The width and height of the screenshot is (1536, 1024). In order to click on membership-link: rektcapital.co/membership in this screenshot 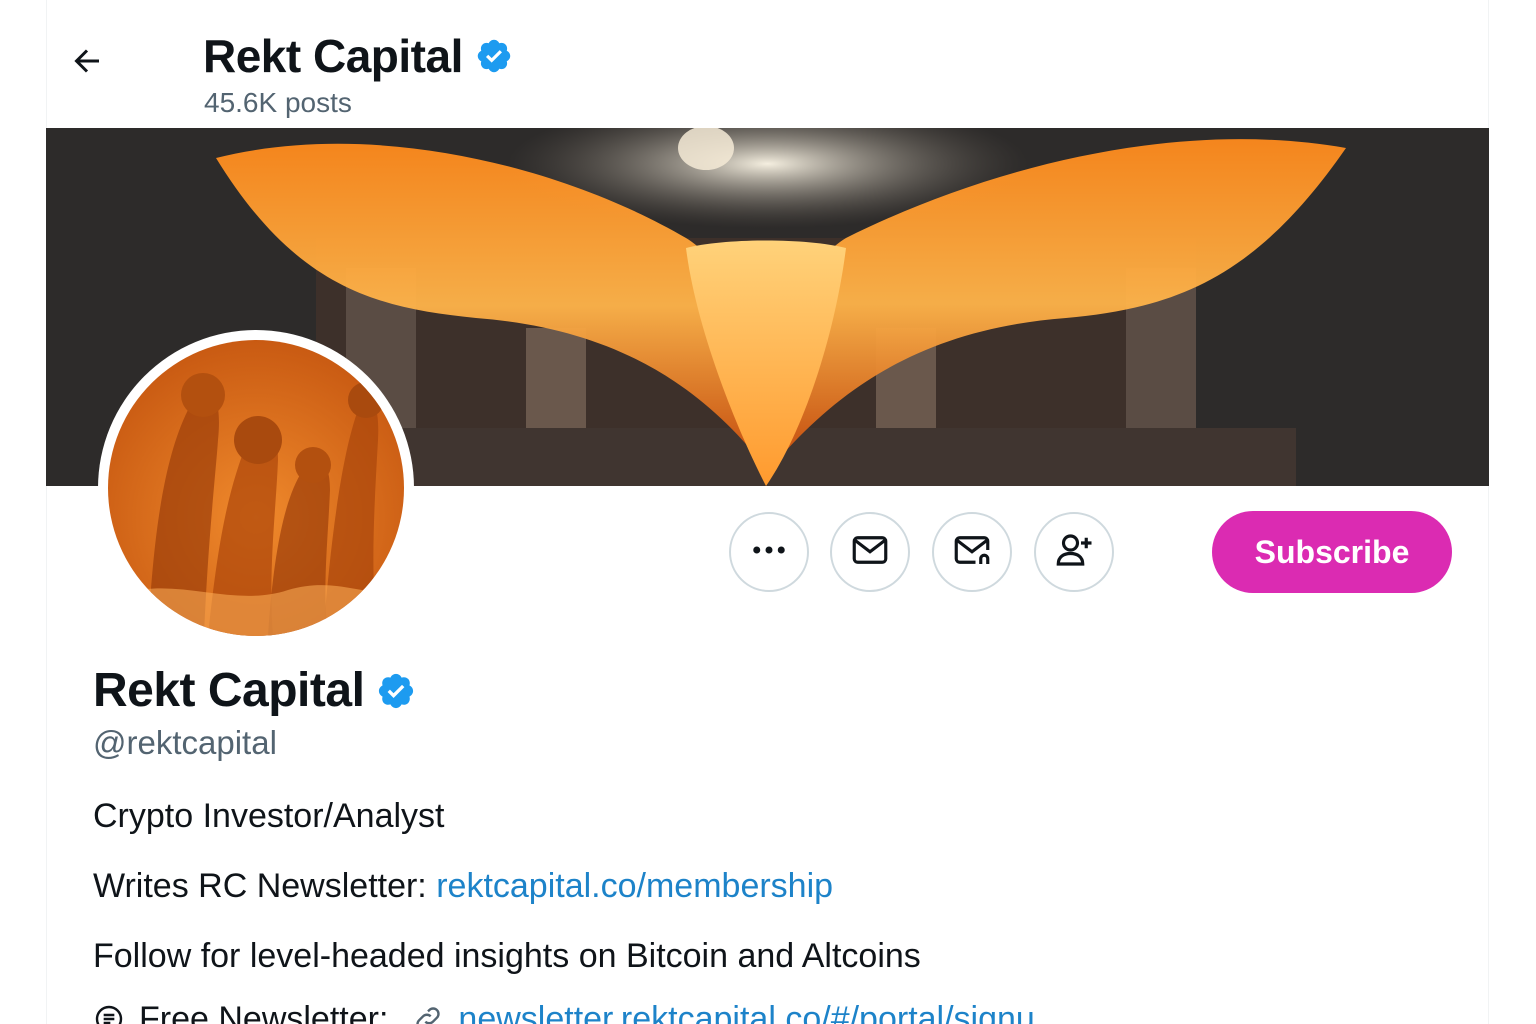, I will do `click(634, 886)`.